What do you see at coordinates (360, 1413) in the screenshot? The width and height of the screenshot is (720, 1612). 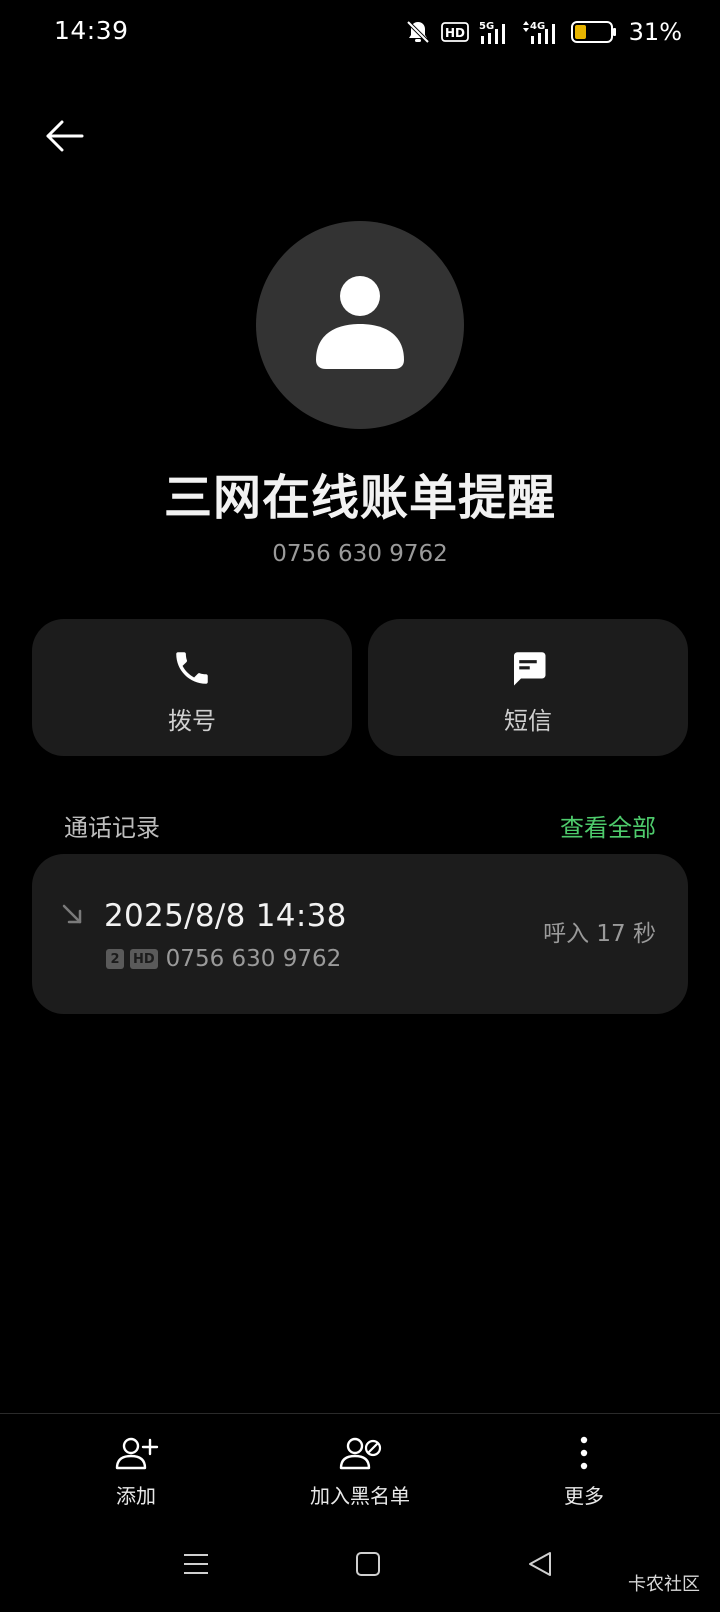 I see `toolbar-divider` at bounding box center [360, 1413].